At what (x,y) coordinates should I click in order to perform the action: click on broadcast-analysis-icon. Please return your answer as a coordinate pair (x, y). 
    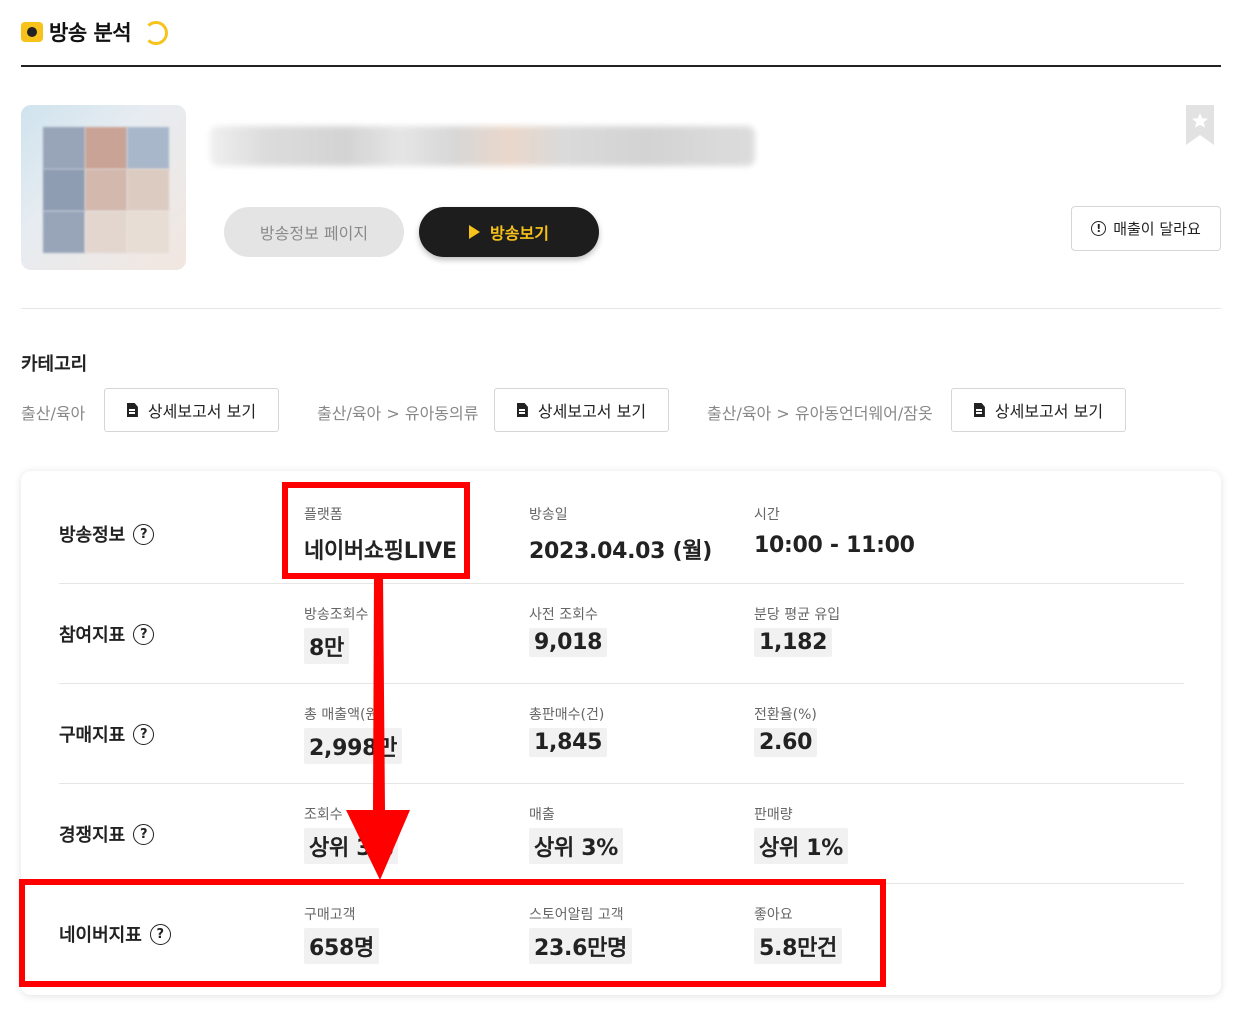
    Looking at the image, I should click on (32, 32).